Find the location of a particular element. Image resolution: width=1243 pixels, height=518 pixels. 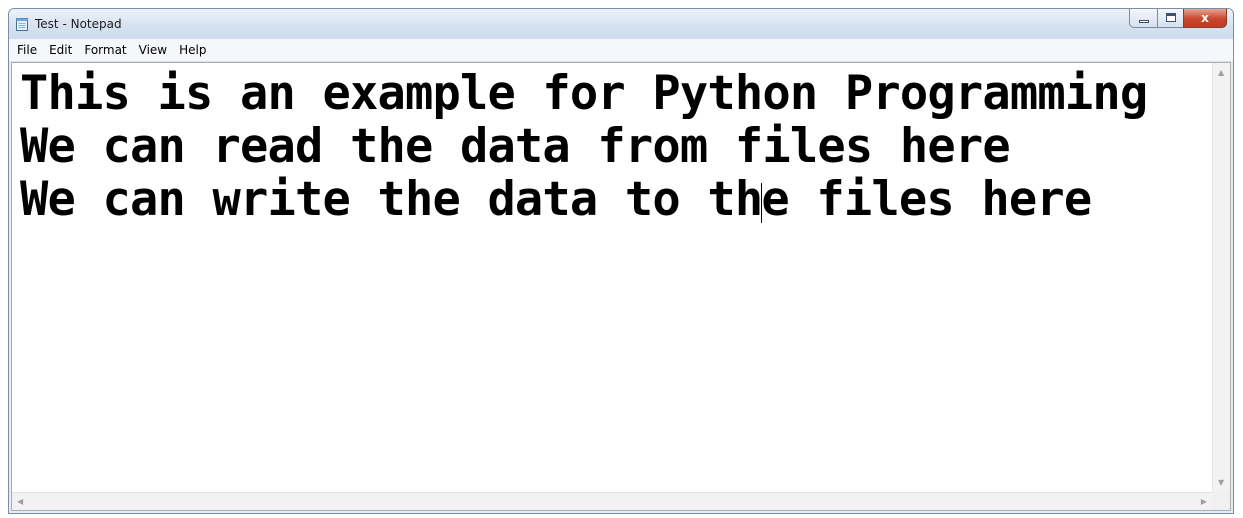

text-line-2: We can read the data from files here is located at coordinates (515, 146).